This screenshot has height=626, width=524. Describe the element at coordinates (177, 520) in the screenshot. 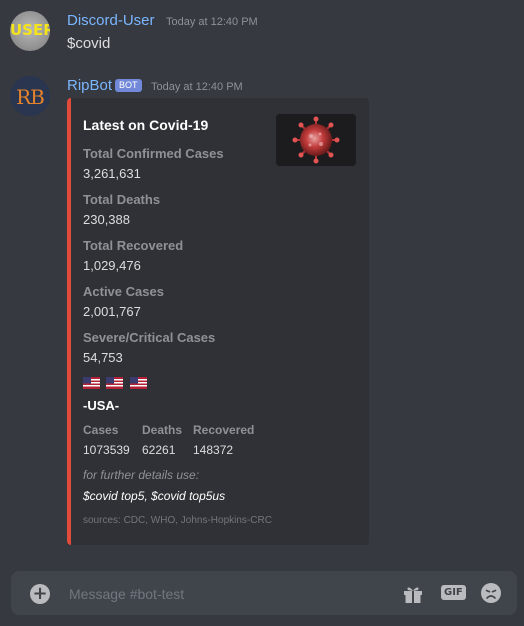

I see `sources-text: sources: CDC, WHO, Johns-Hopkins-CRC` at that location.